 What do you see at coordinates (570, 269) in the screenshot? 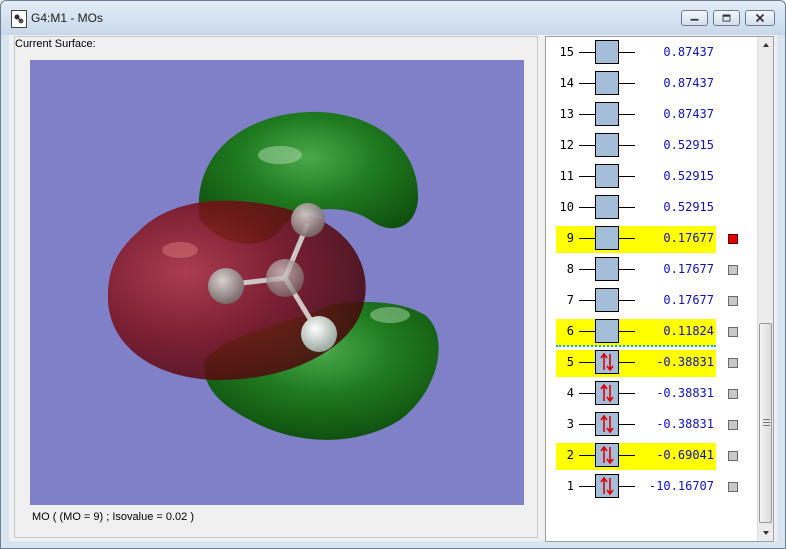
I see `mo-number: 8` at bounding box center [570, 269].